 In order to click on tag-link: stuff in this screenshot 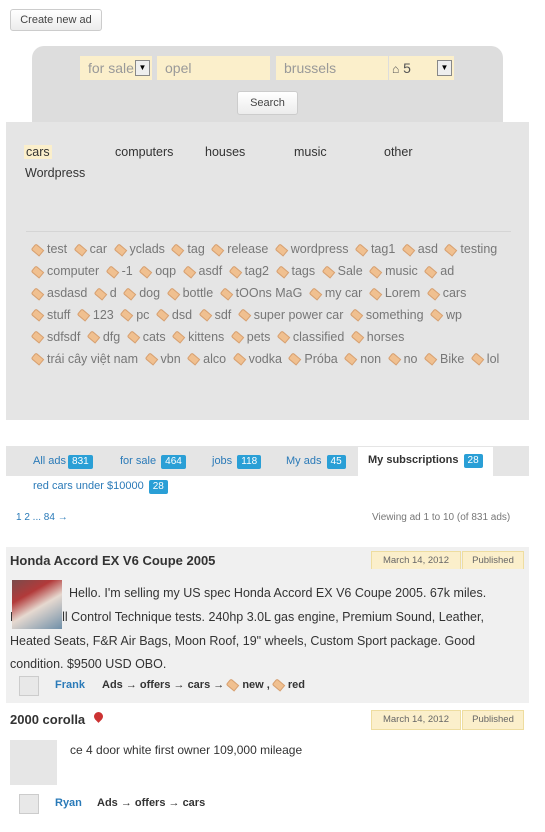, I will do `click(50, 316)`.